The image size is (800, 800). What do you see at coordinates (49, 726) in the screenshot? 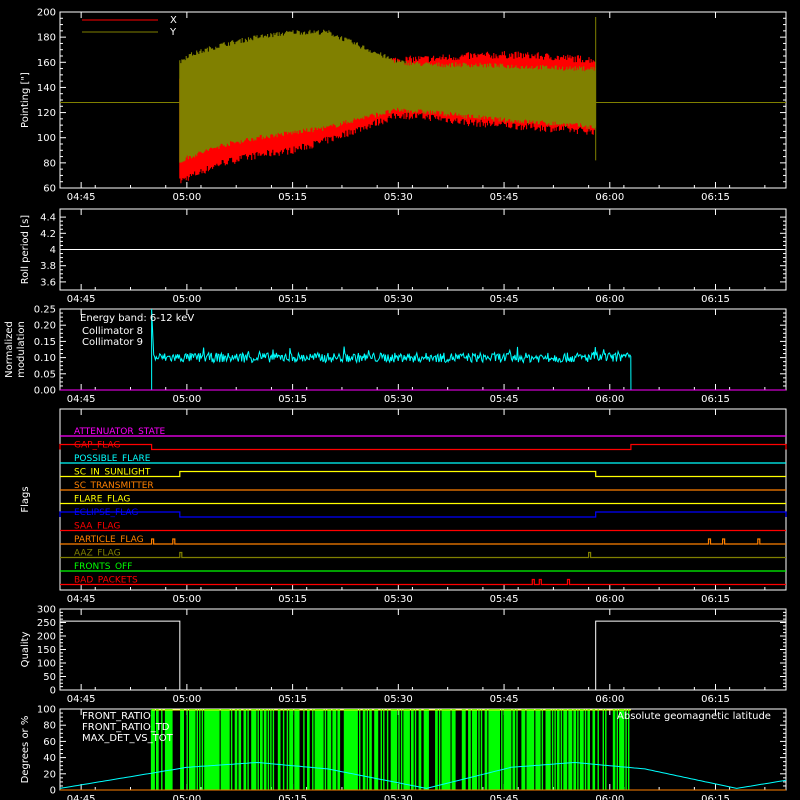
I see `y-tick-label: 80` at bounding box center [49, 726].